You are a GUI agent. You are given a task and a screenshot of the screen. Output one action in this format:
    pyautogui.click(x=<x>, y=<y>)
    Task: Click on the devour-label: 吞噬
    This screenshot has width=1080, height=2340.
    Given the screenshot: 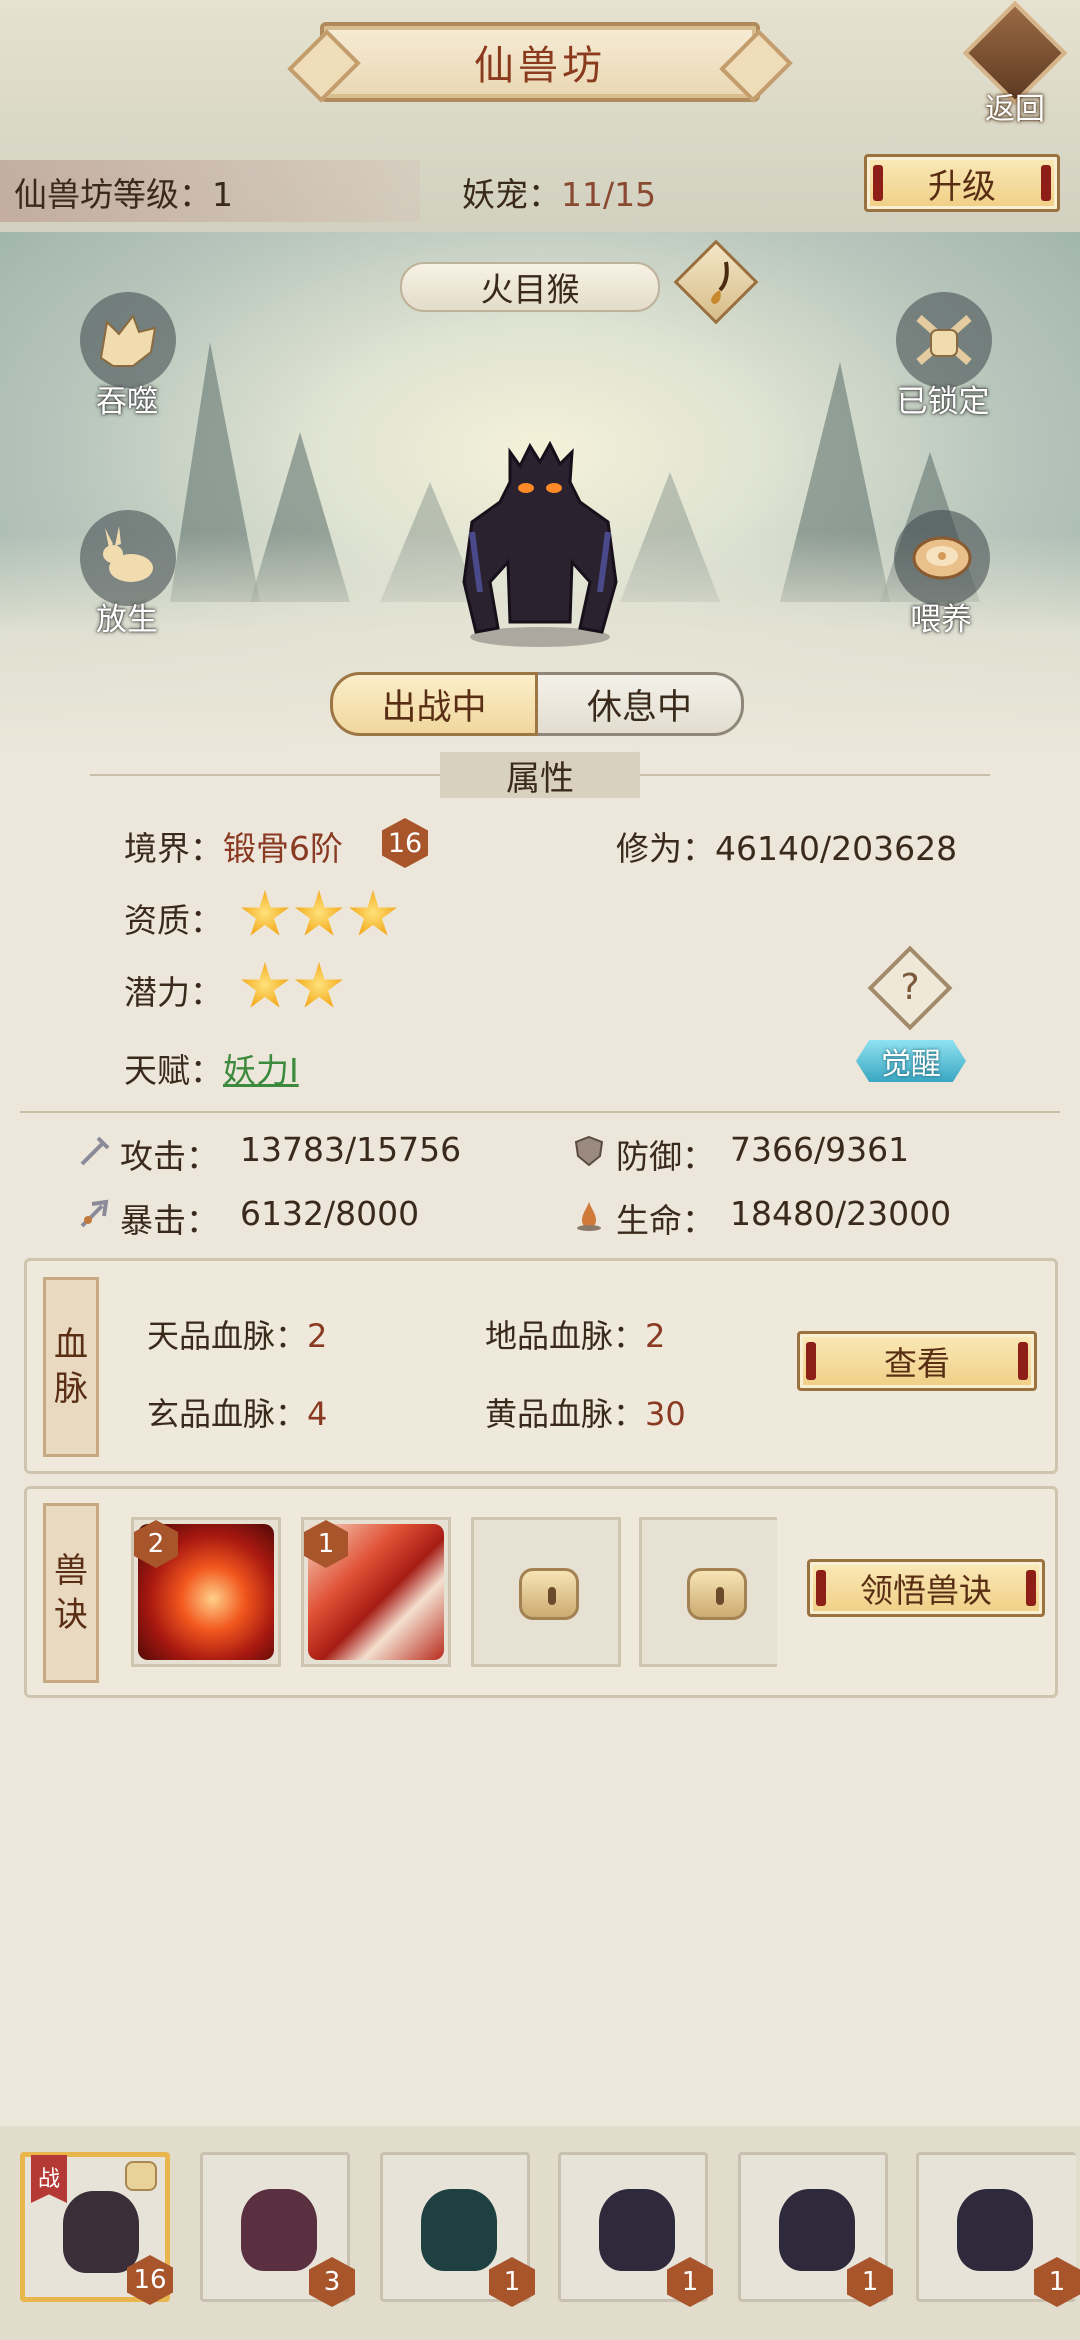 What is the action you would take?
    pyautogui.click(x=127, y=402)
    